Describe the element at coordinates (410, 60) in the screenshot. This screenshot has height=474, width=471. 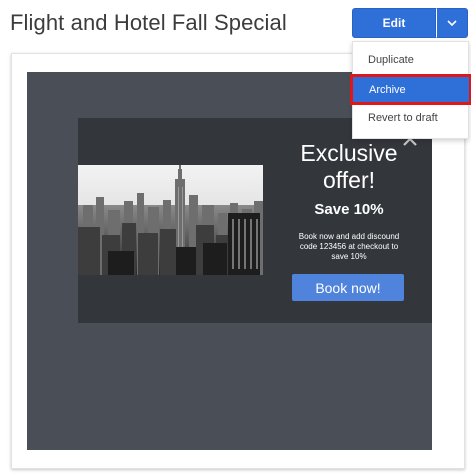
I see `menu-item-duplicate: Duplicate` at that location.